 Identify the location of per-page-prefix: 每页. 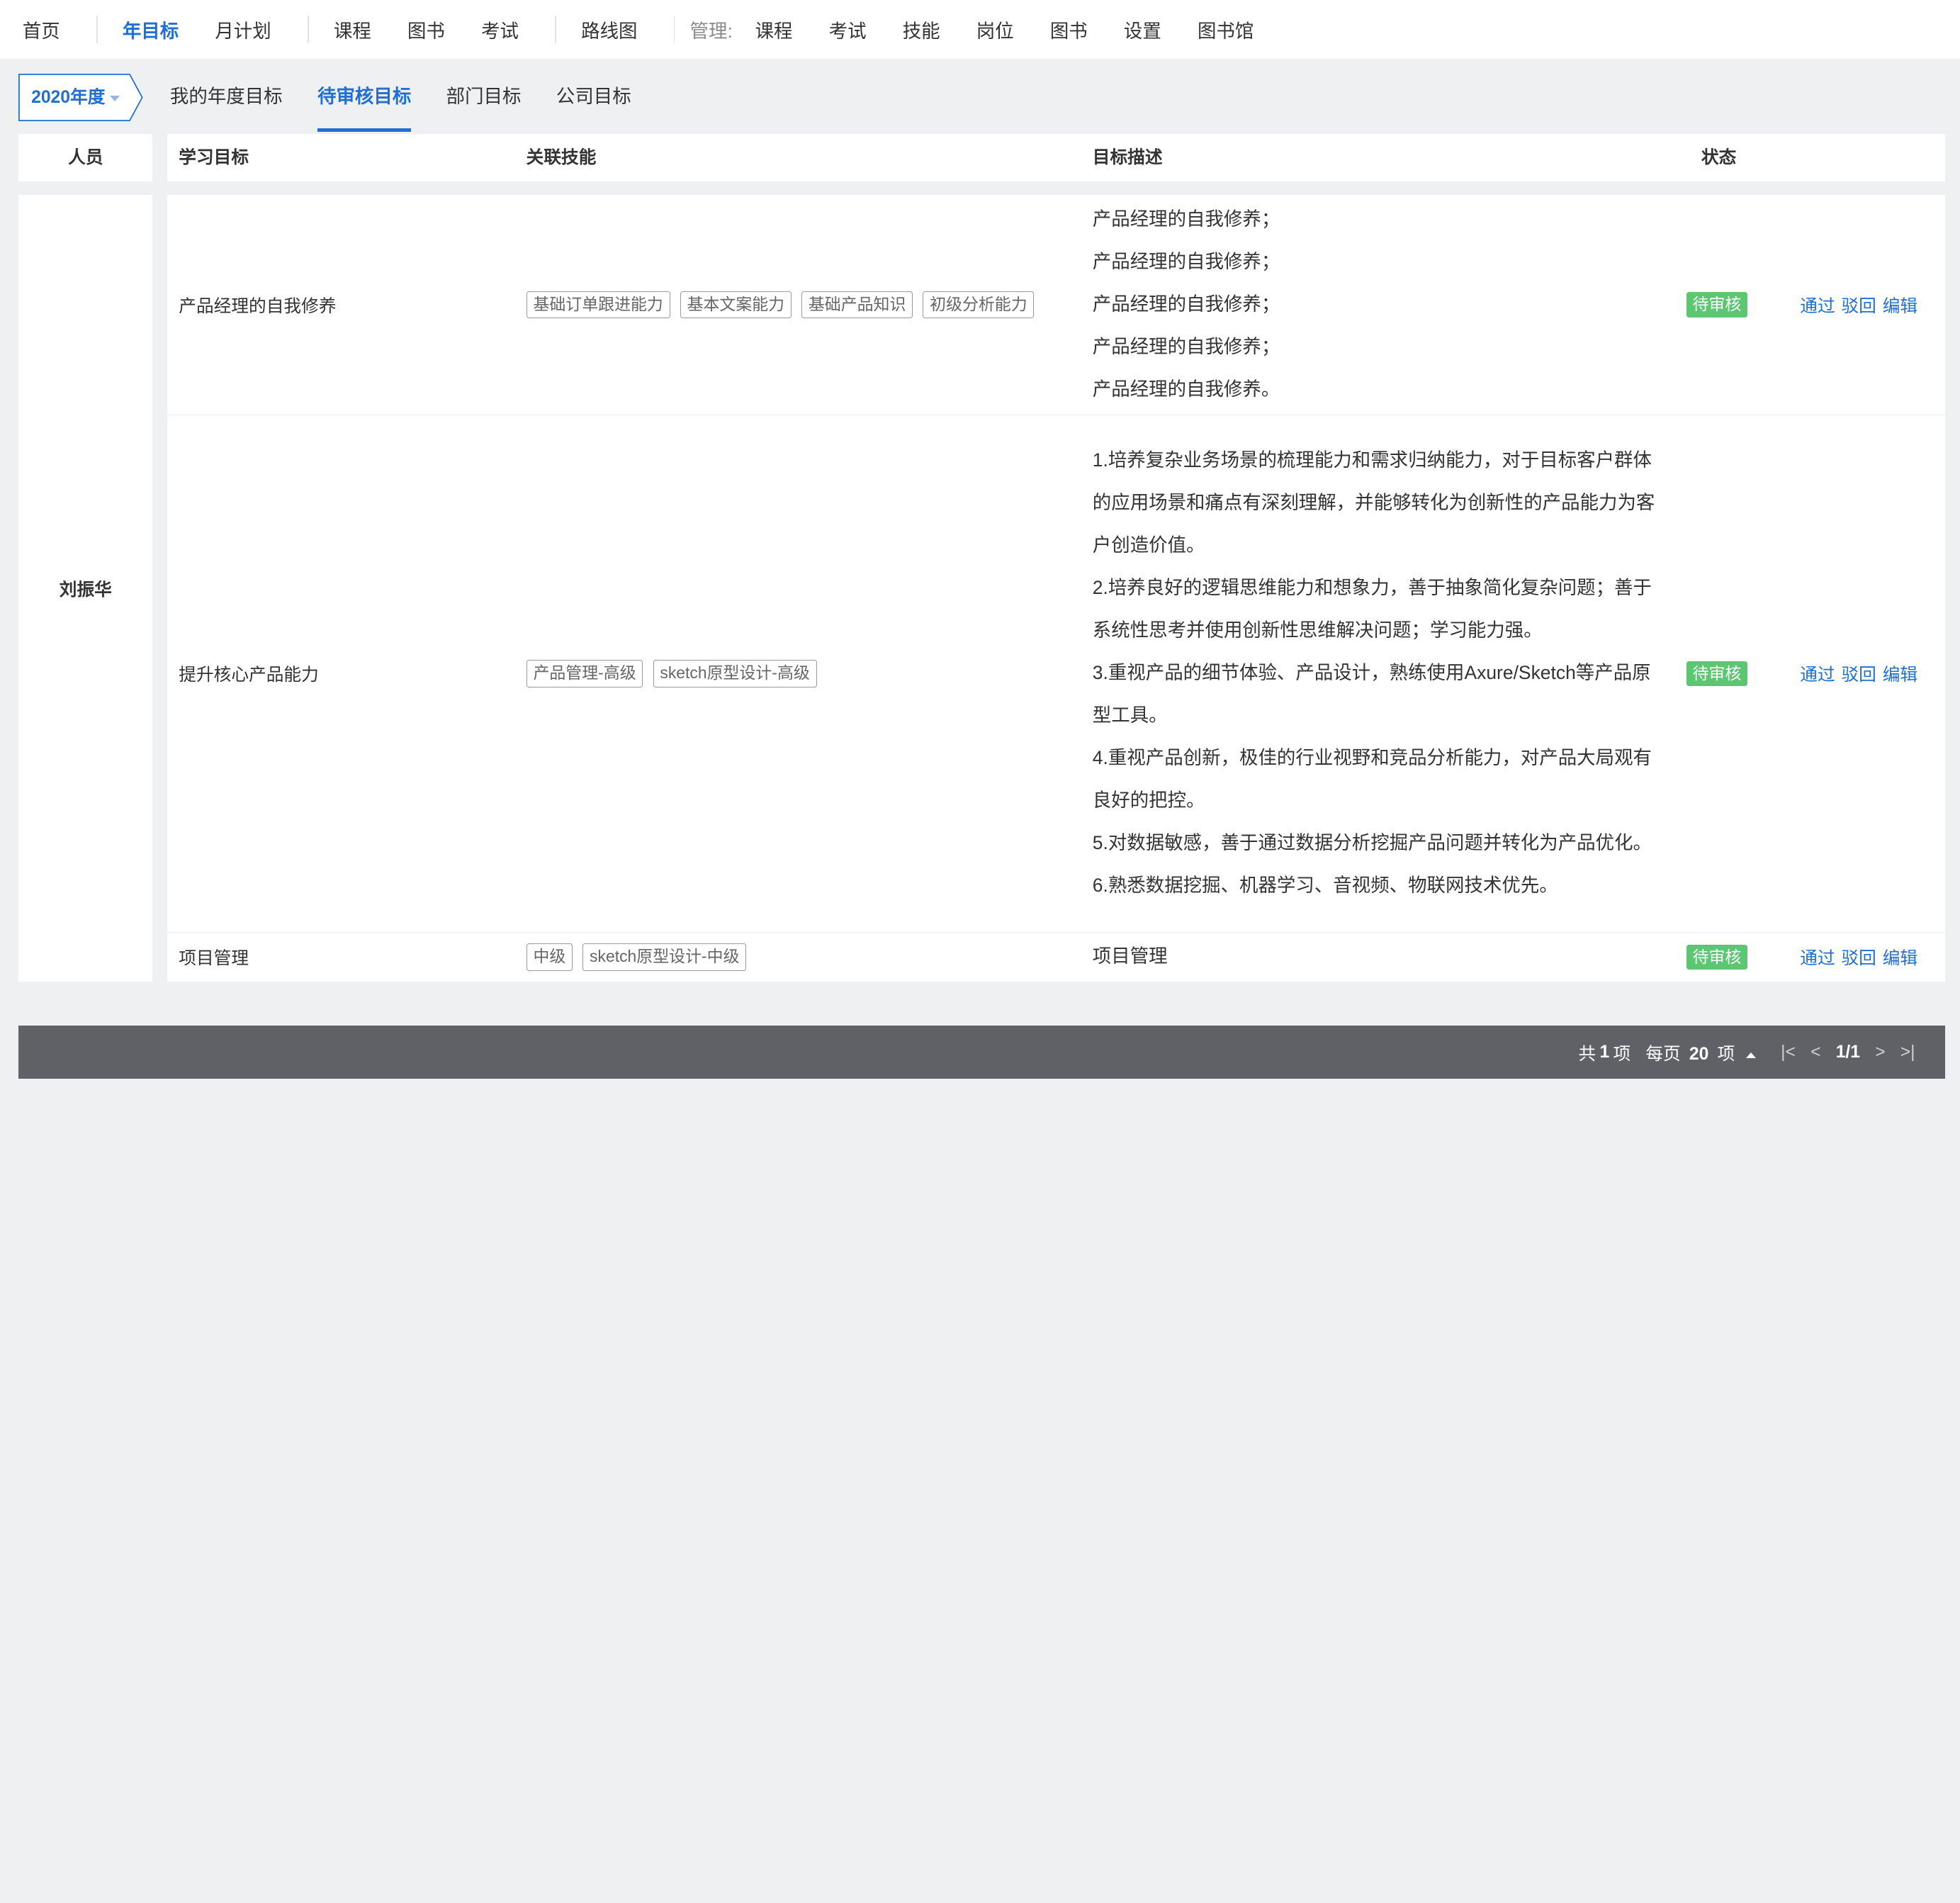
(1663, 1055).